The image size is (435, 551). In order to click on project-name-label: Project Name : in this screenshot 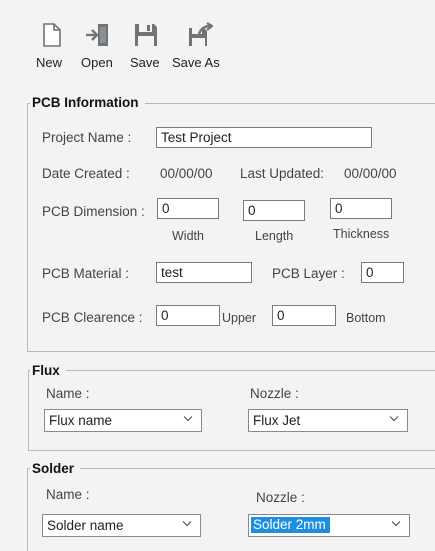, I will do `click(87, 137)`.